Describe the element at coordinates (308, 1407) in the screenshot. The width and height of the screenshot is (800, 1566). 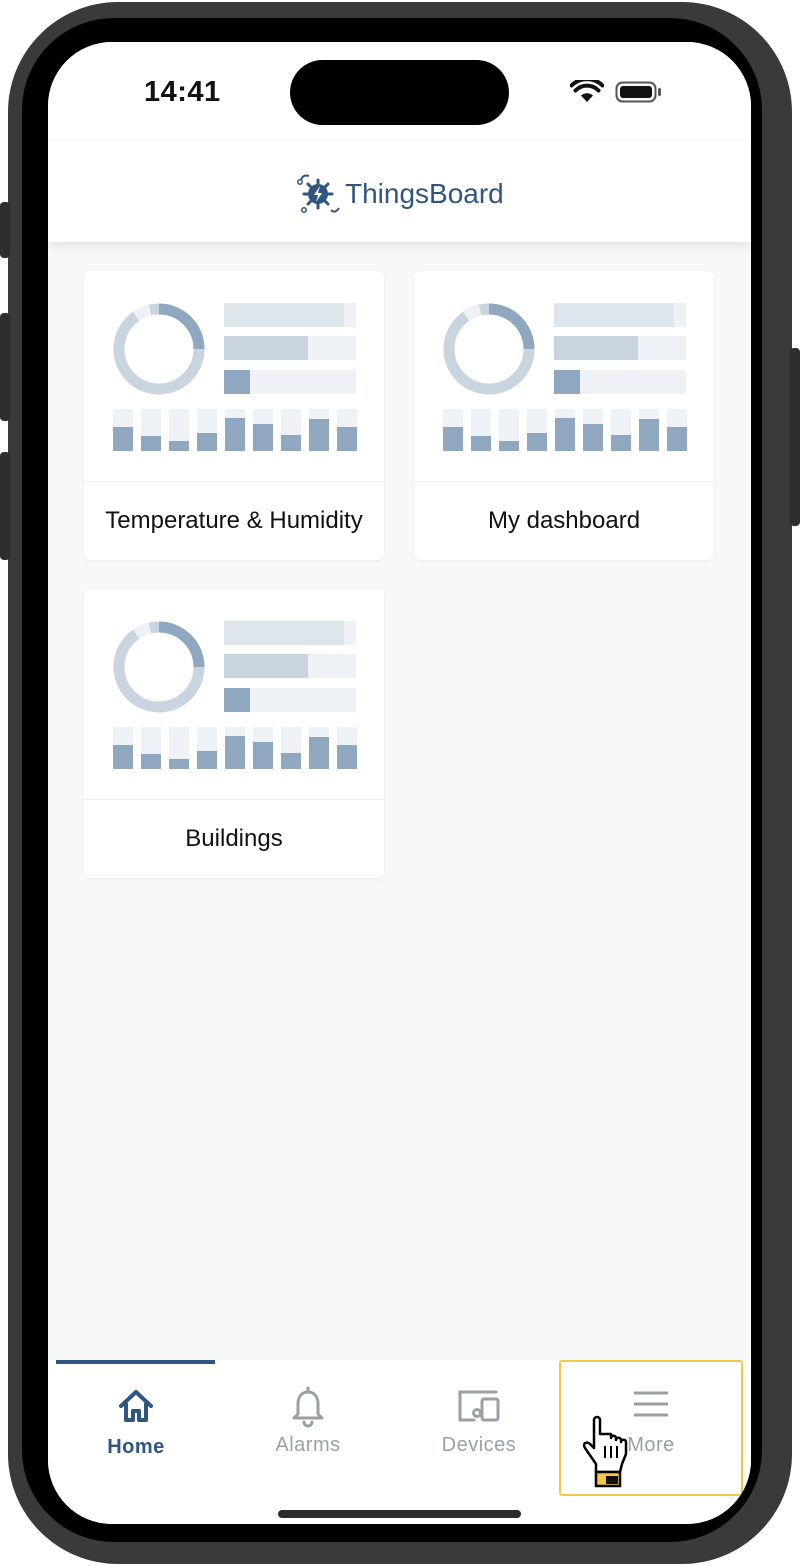
I see `bell-icon` at that location.